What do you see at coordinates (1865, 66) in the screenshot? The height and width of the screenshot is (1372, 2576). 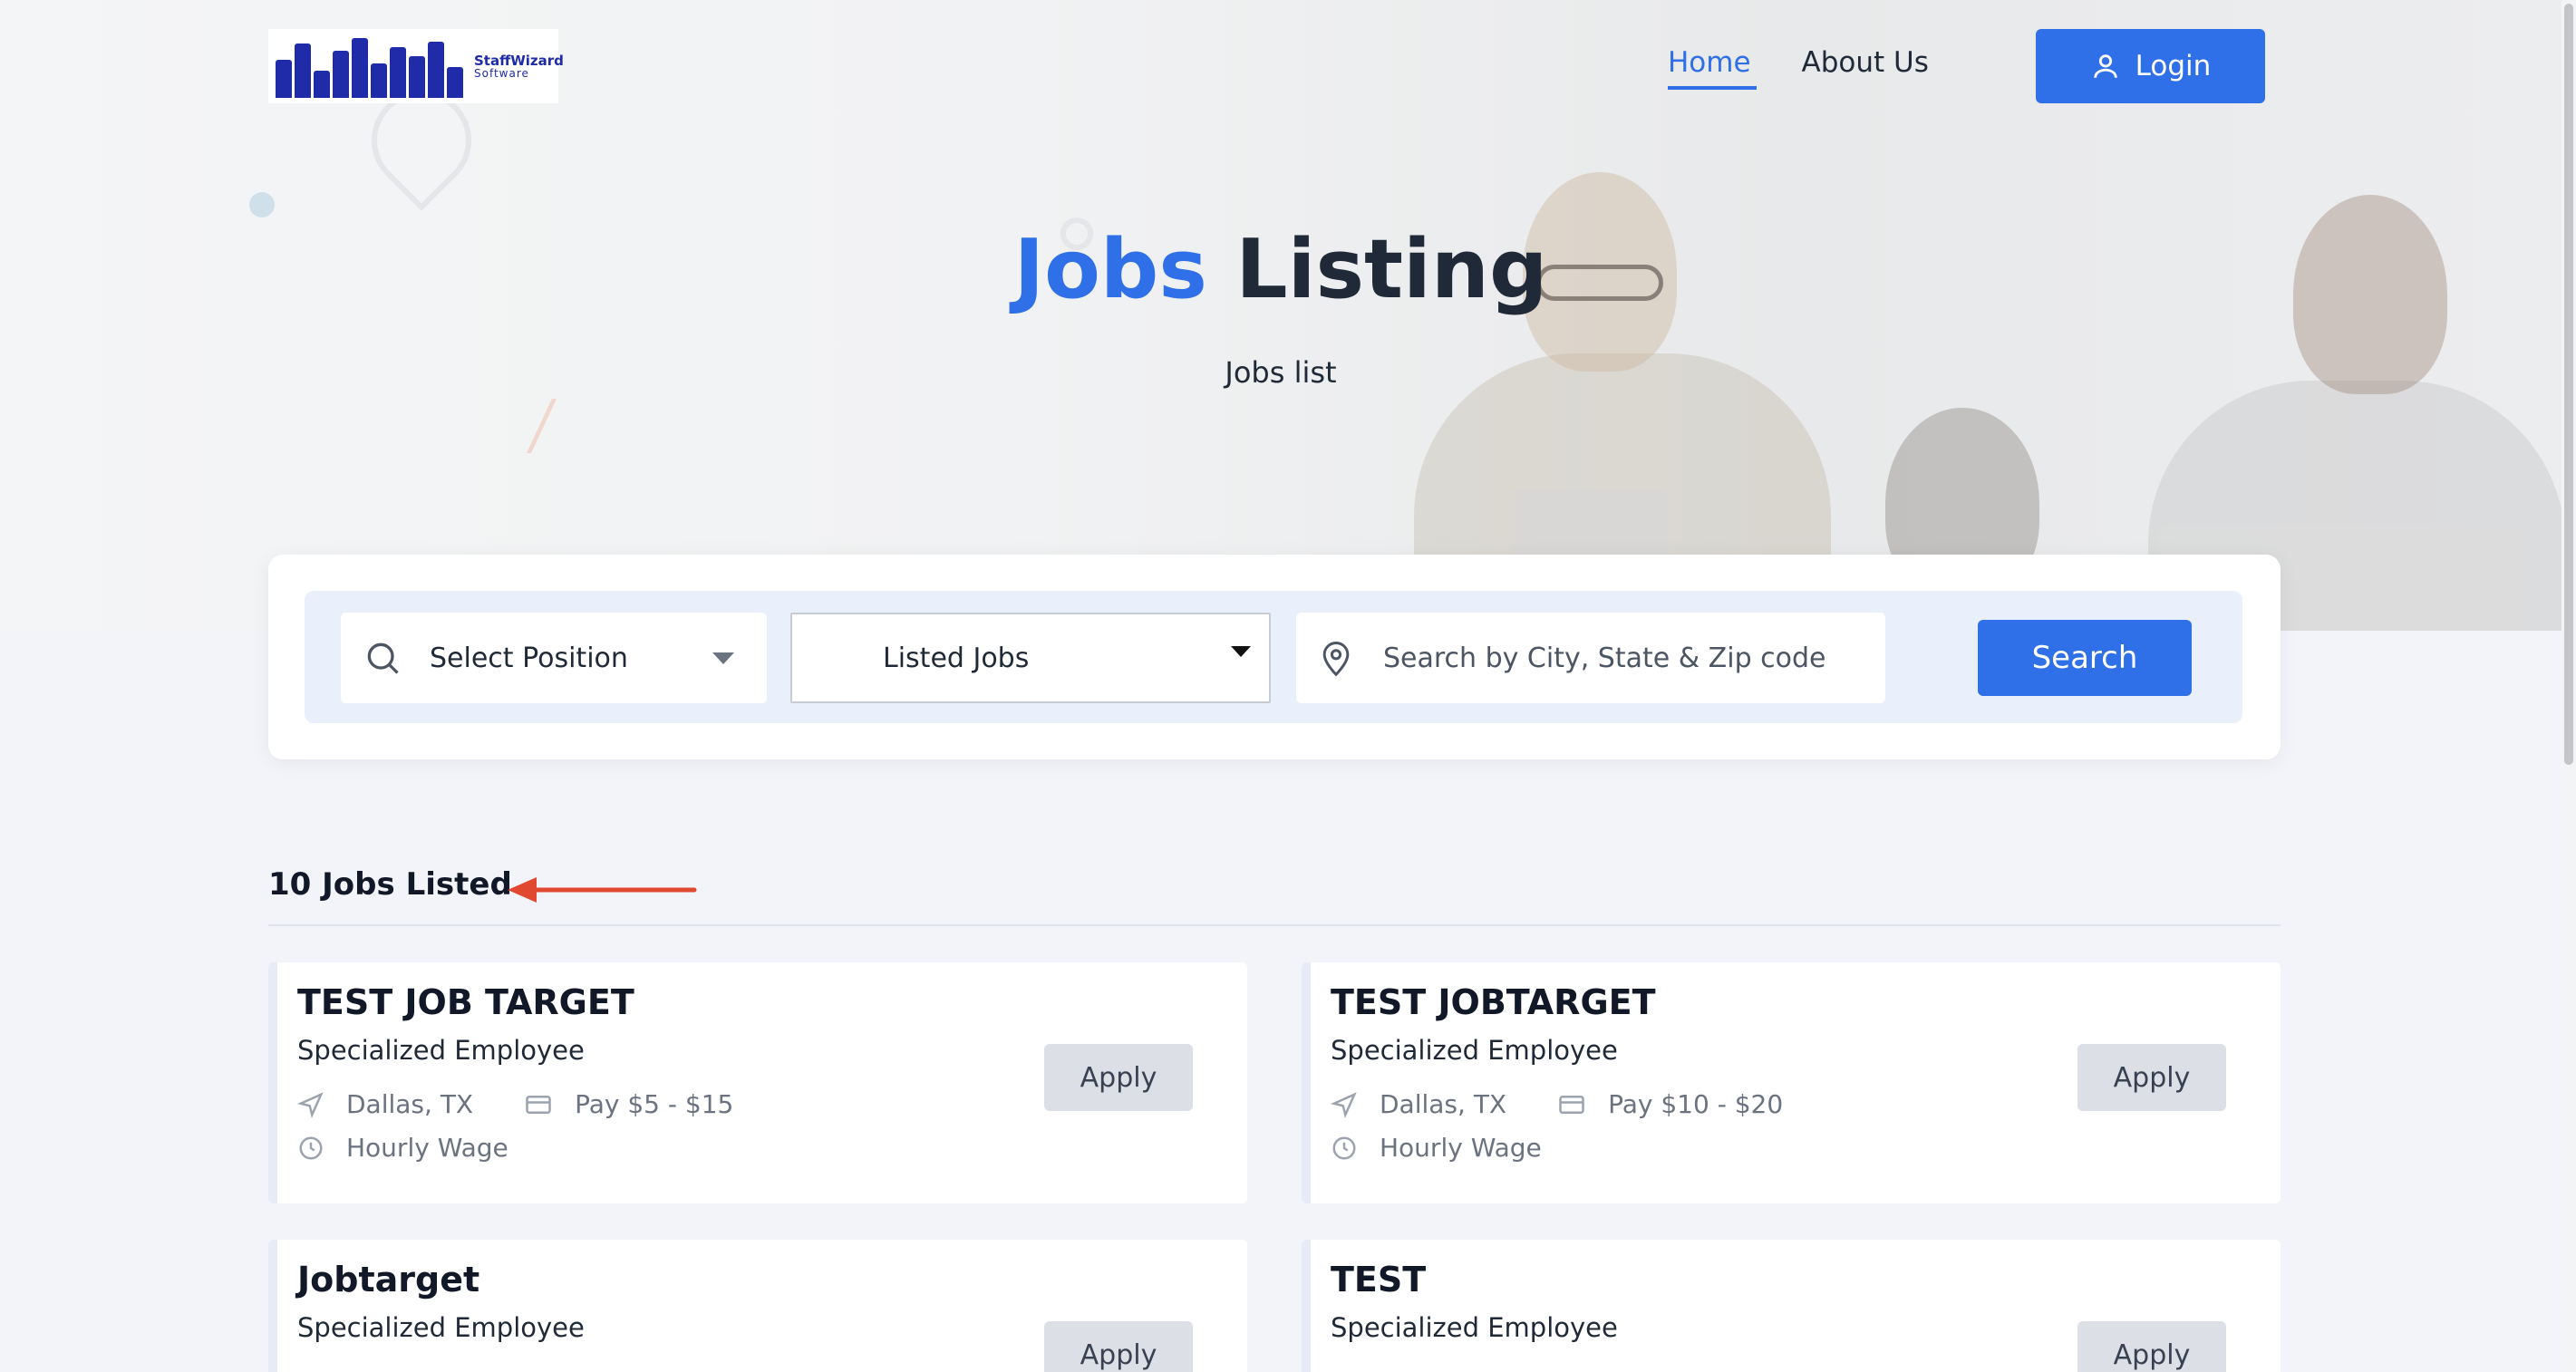 I see `nav-about-us: About Us` at bounding box center [1865, 66].